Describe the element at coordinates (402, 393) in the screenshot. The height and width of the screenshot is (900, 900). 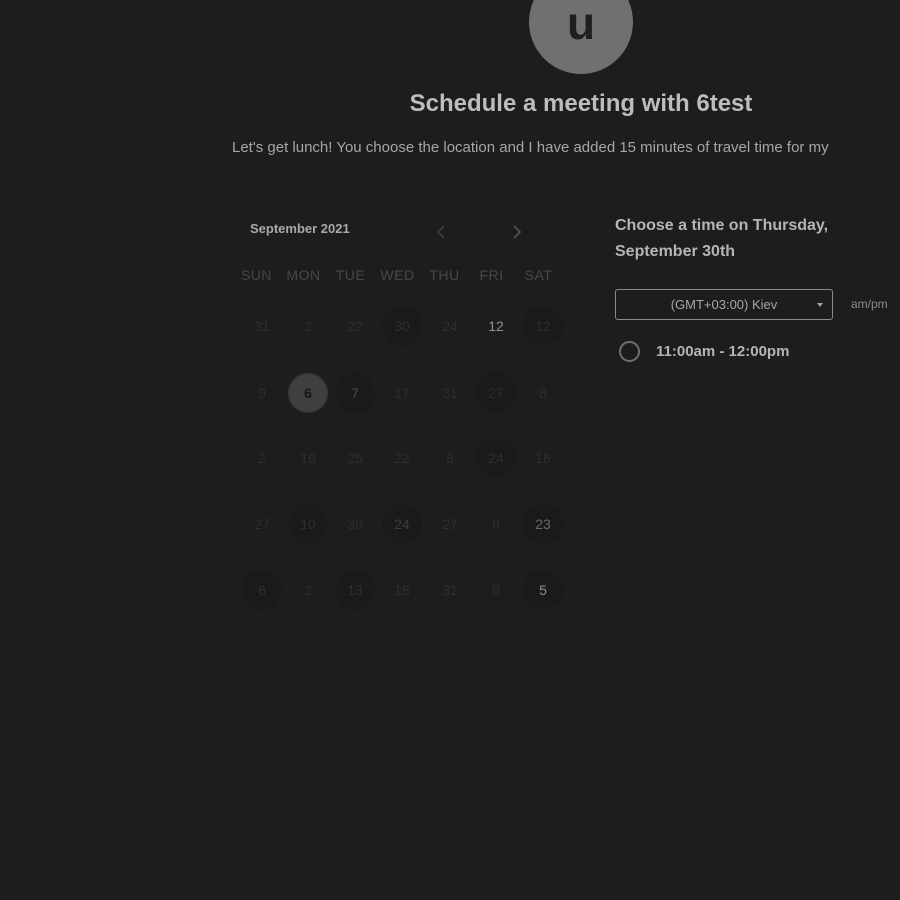
I see `calendar-day: 17` at that location.